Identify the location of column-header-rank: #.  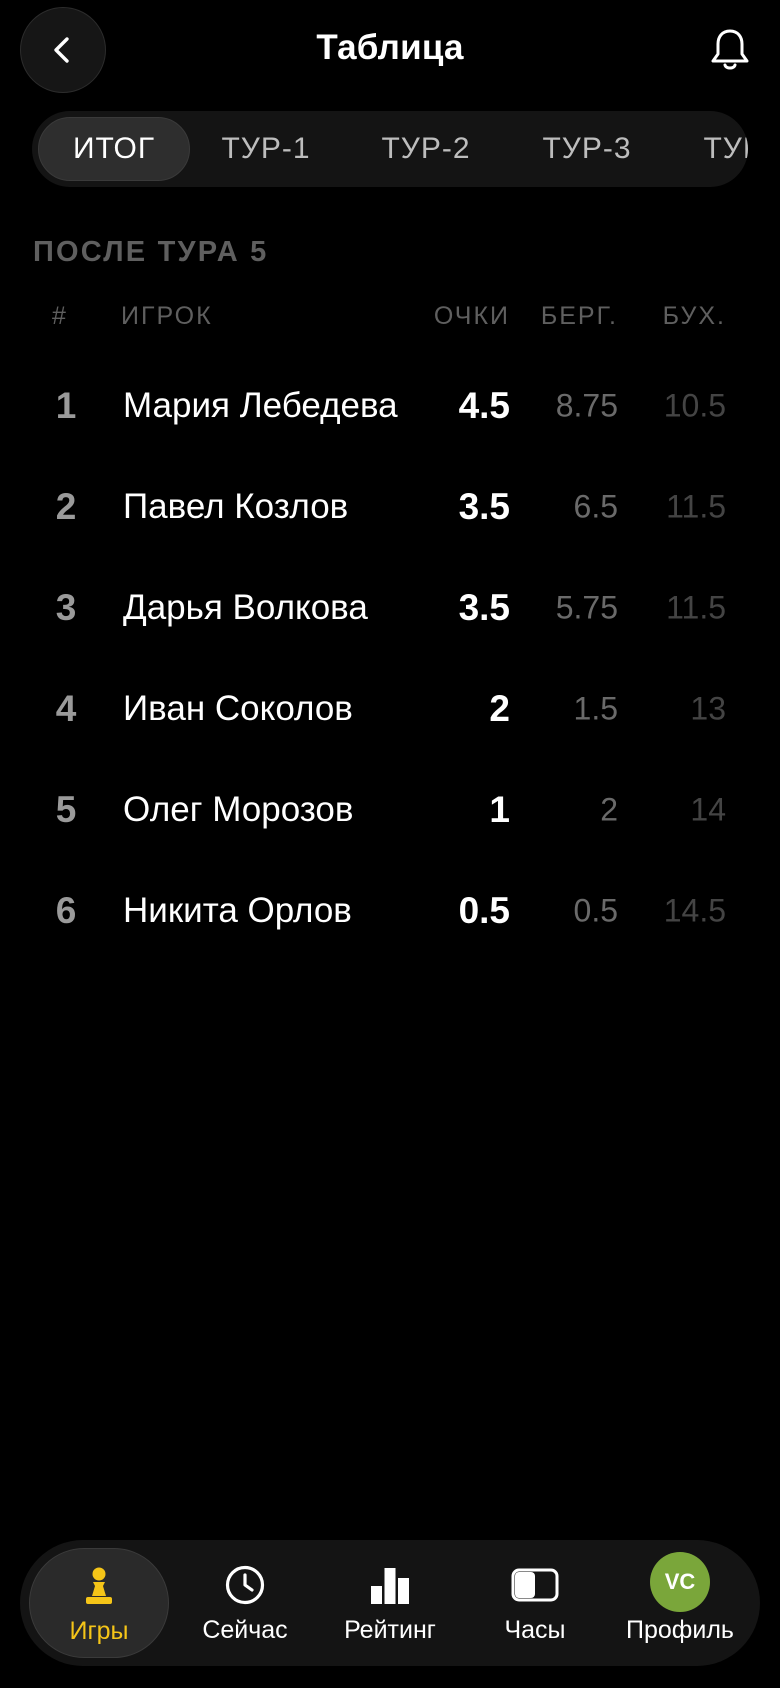
(60, 316).